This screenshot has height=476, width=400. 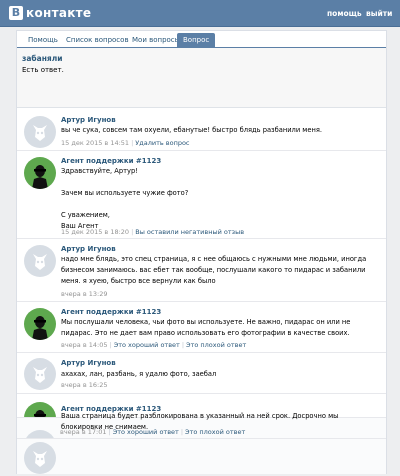 I want to click on vk-logo: В контакте, so click(x=50, y=13).